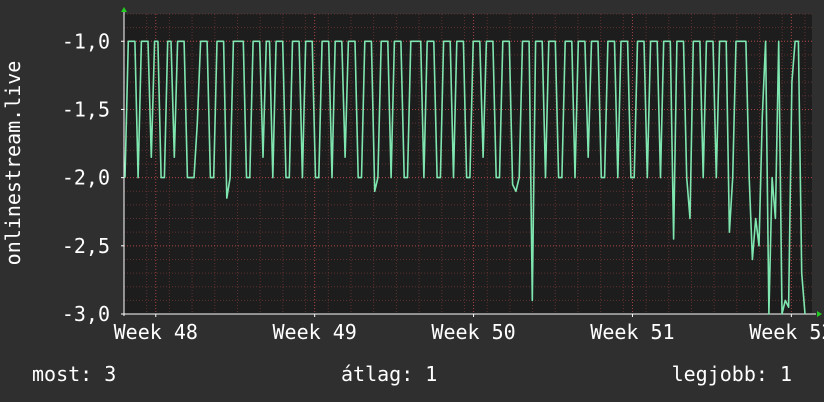 The height and width of the screenshot is (402, 824). I want to click on x-tick-label: Week 50, so click(473, 332).